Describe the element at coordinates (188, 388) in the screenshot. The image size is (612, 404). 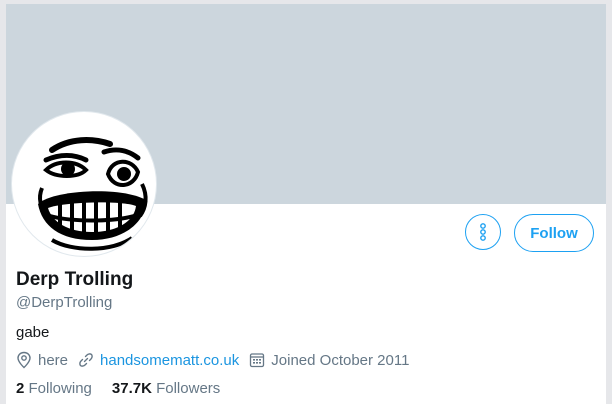
I see `followers-label: Followers` at that location.